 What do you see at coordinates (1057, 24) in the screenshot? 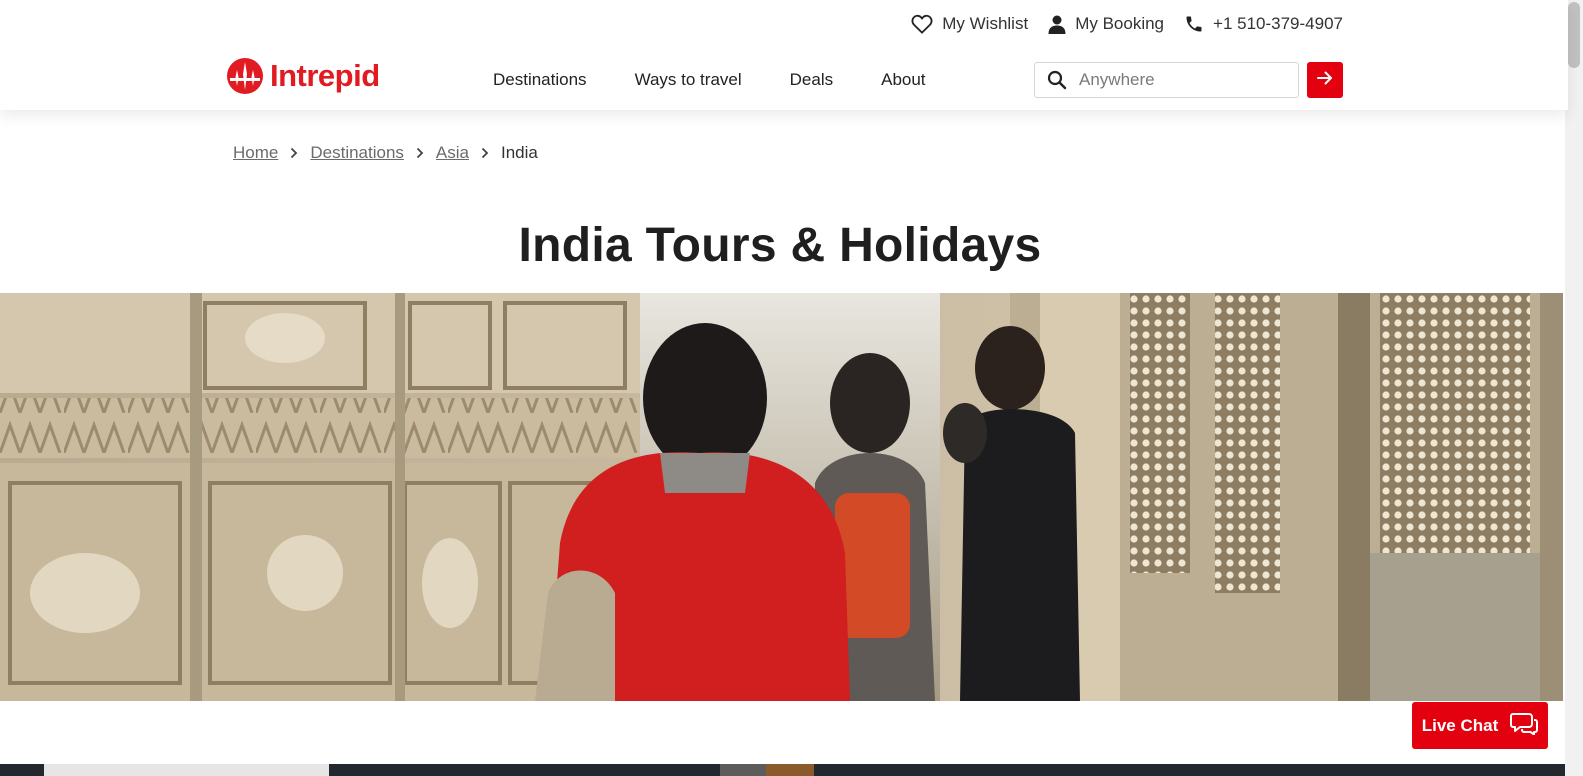
I see `user-icon` at bounding box center [1057, 24].